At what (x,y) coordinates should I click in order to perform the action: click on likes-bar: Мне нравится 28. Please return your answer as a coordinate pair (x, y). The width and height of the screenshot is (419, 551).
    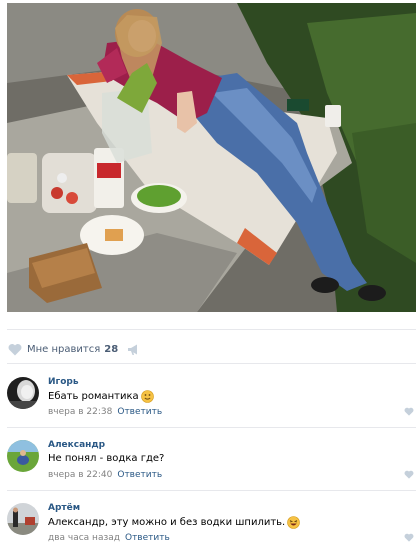
    Looking at the image, I should click on (74, 349).